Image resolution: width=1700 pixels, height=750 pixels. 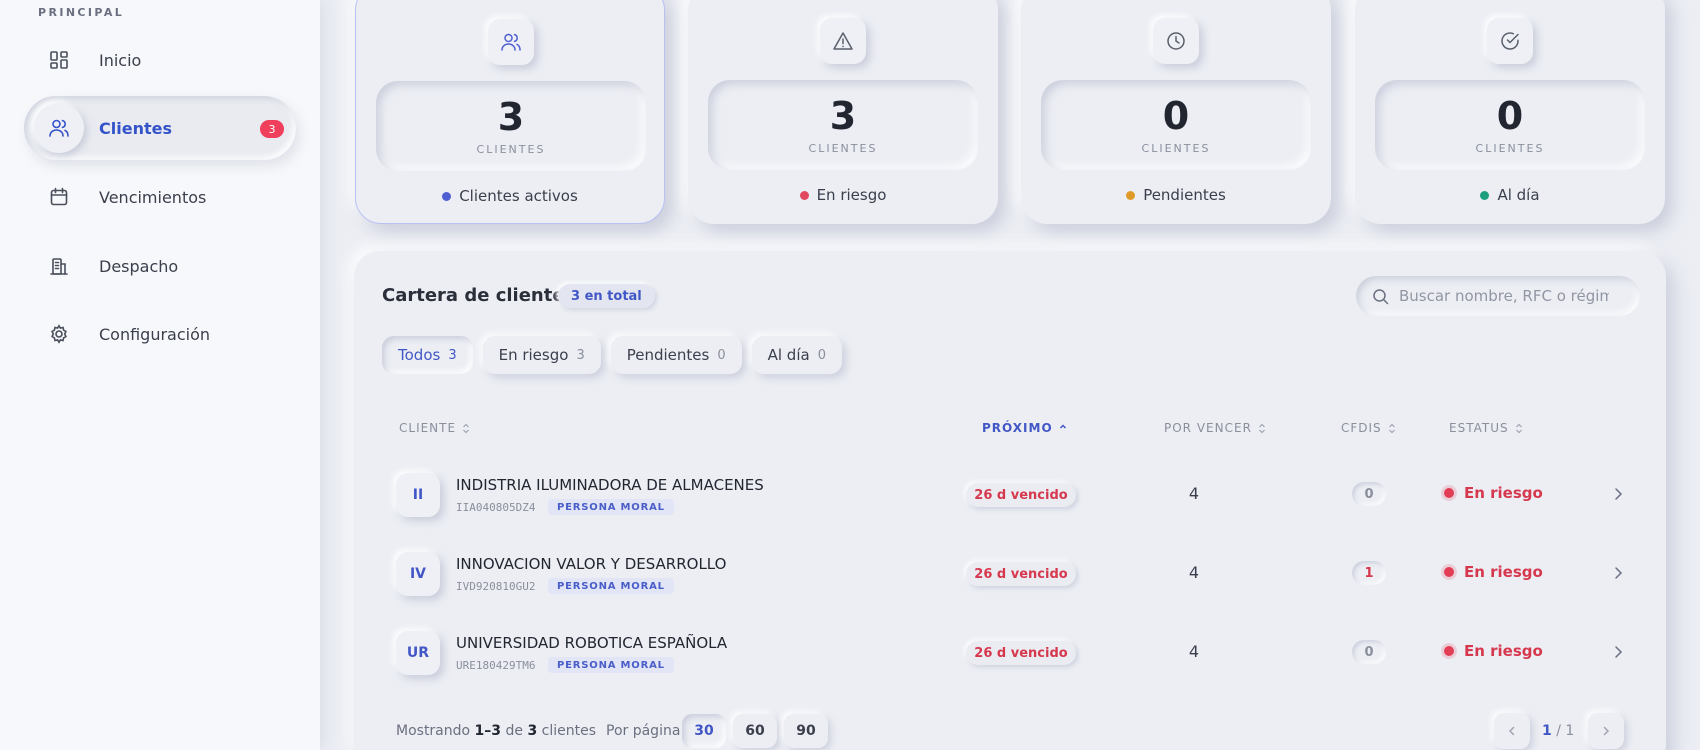 What do you see at coordinates (452, 355) in the screenshot?
I see `filter-tab-count: 3` at bounding box center [452, 355].